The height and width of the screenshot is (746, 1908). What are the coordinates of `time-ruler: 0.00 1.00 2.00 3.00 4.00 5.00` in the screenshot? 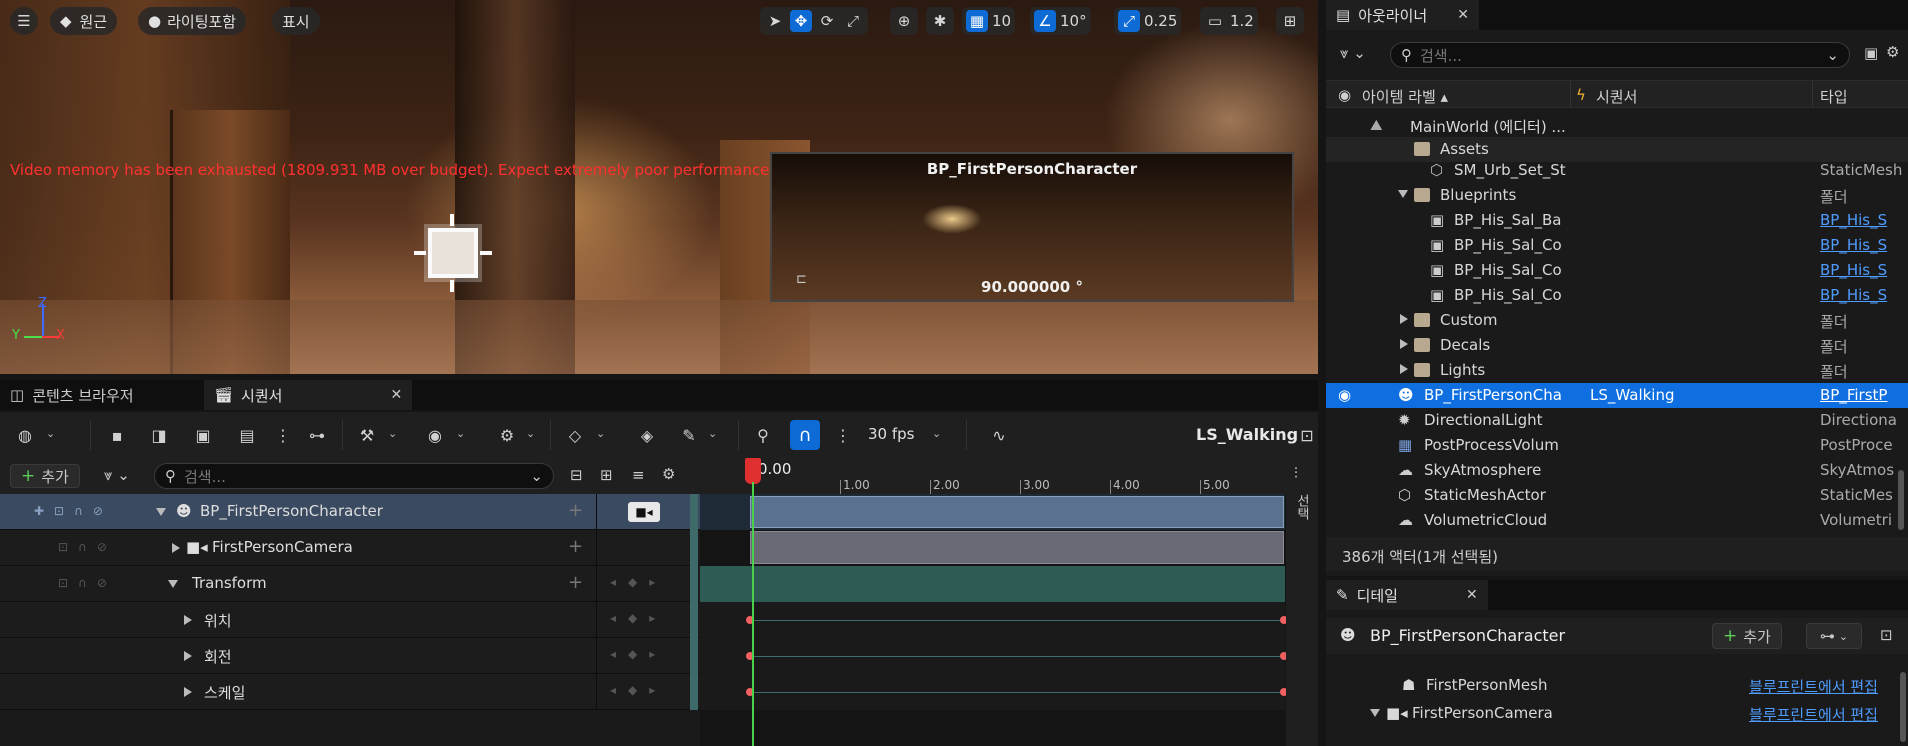 It's located at (1009, 476).